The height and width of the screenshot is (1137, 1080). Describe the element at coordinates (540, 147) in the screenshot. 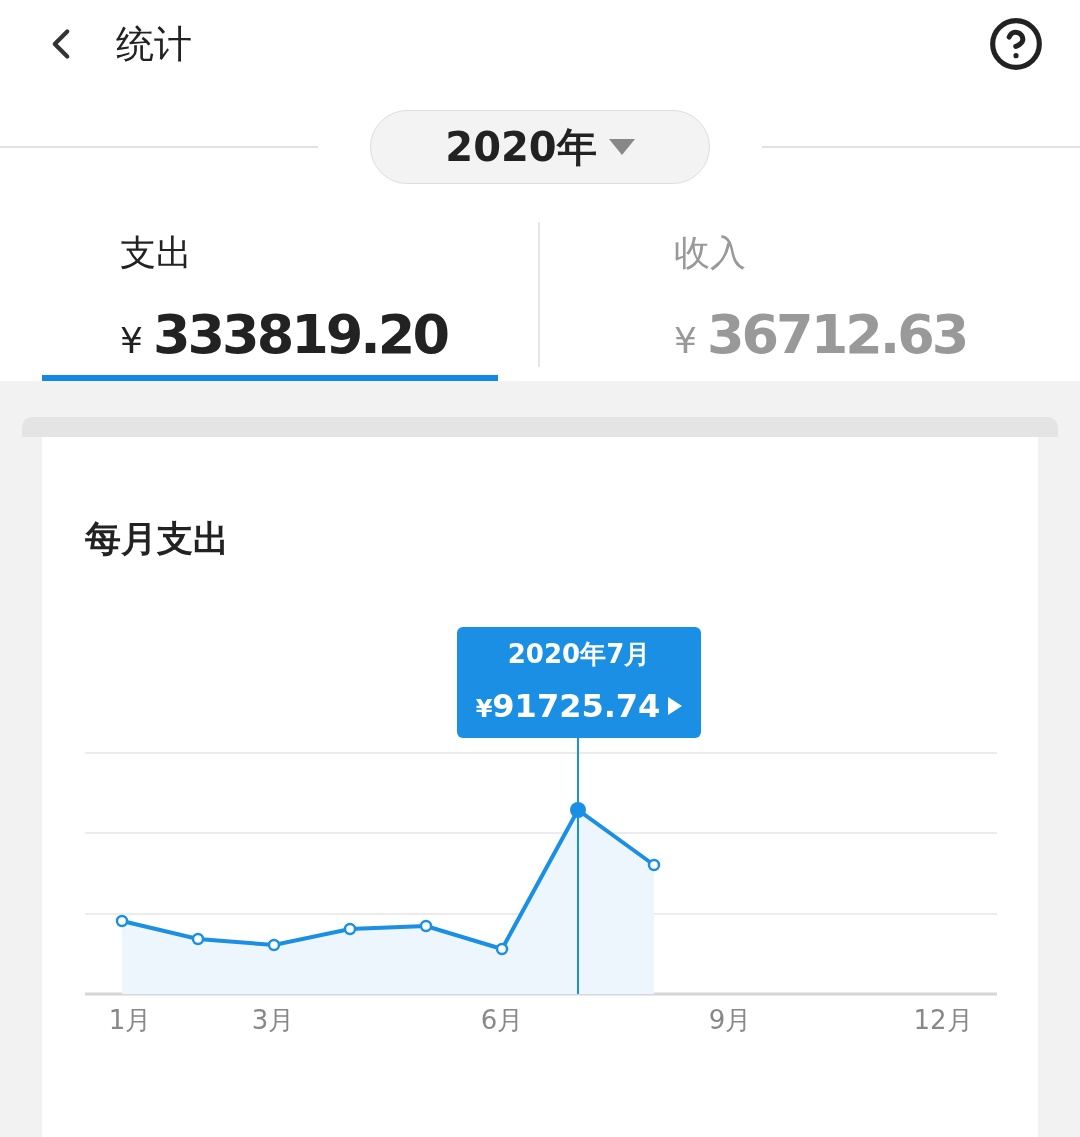

I see `year-selector: 2020年` at that location.